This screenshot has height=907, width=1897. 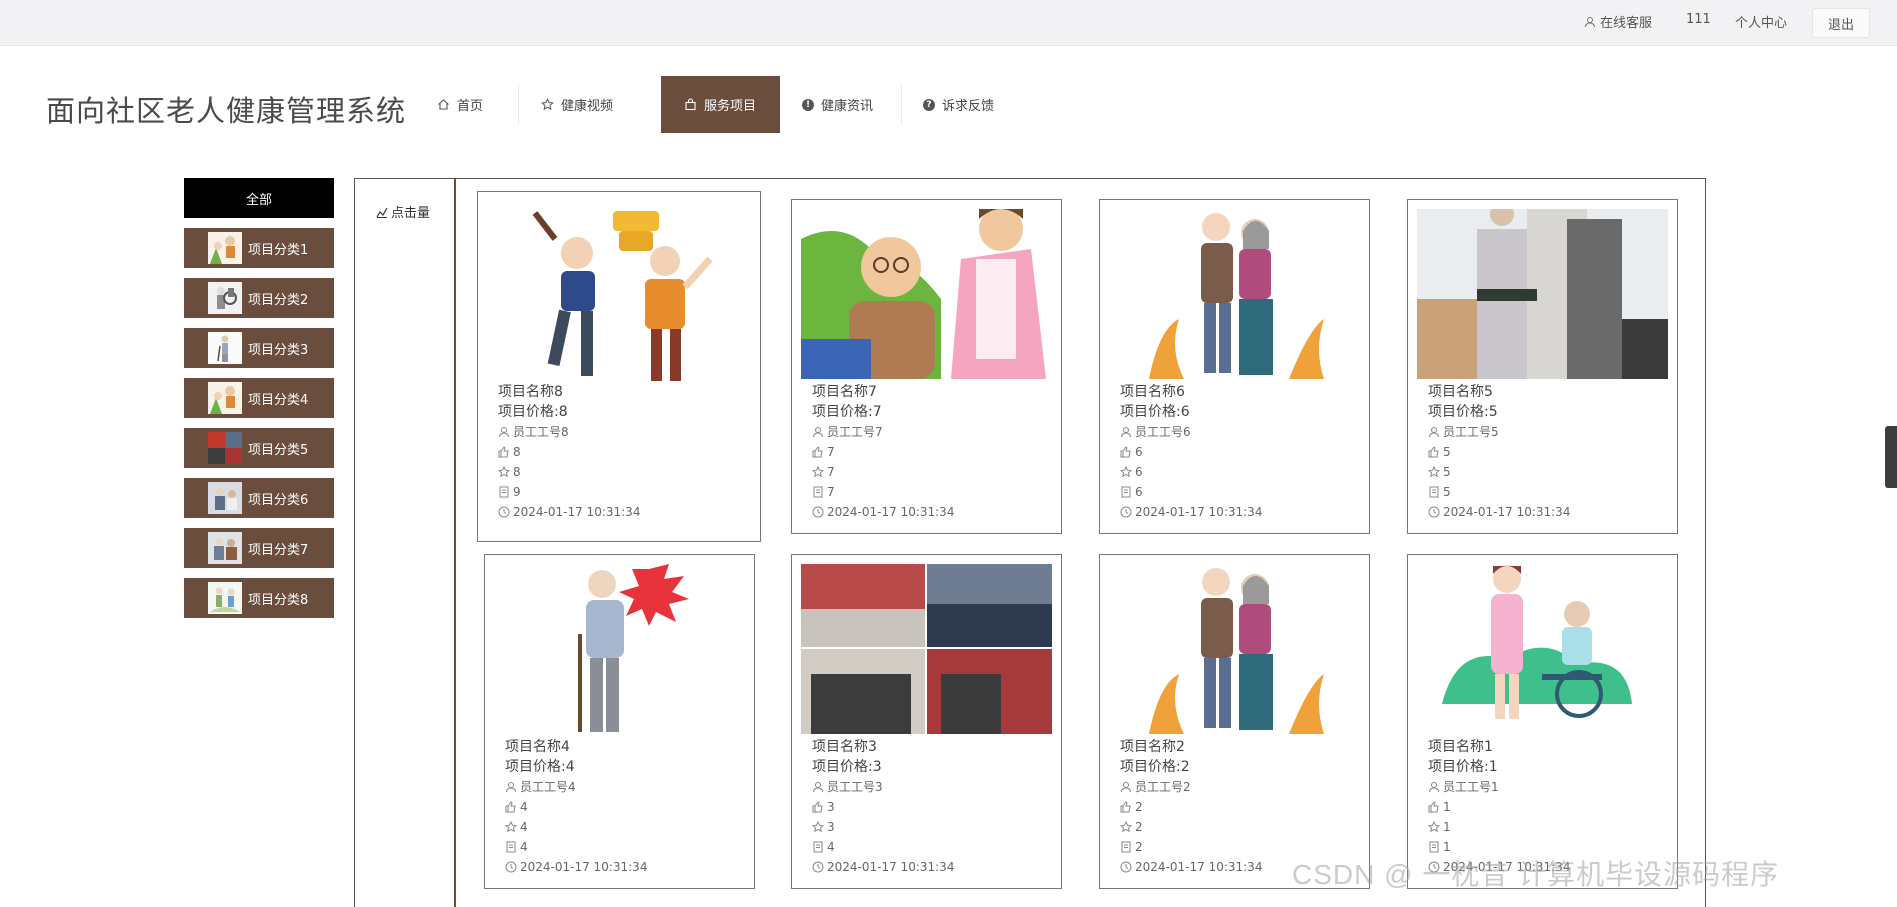 What do you see at coordinates (278, 300) in the screenshot?
I see `category-label: 项目分类2` at bounding box center [278, 300].